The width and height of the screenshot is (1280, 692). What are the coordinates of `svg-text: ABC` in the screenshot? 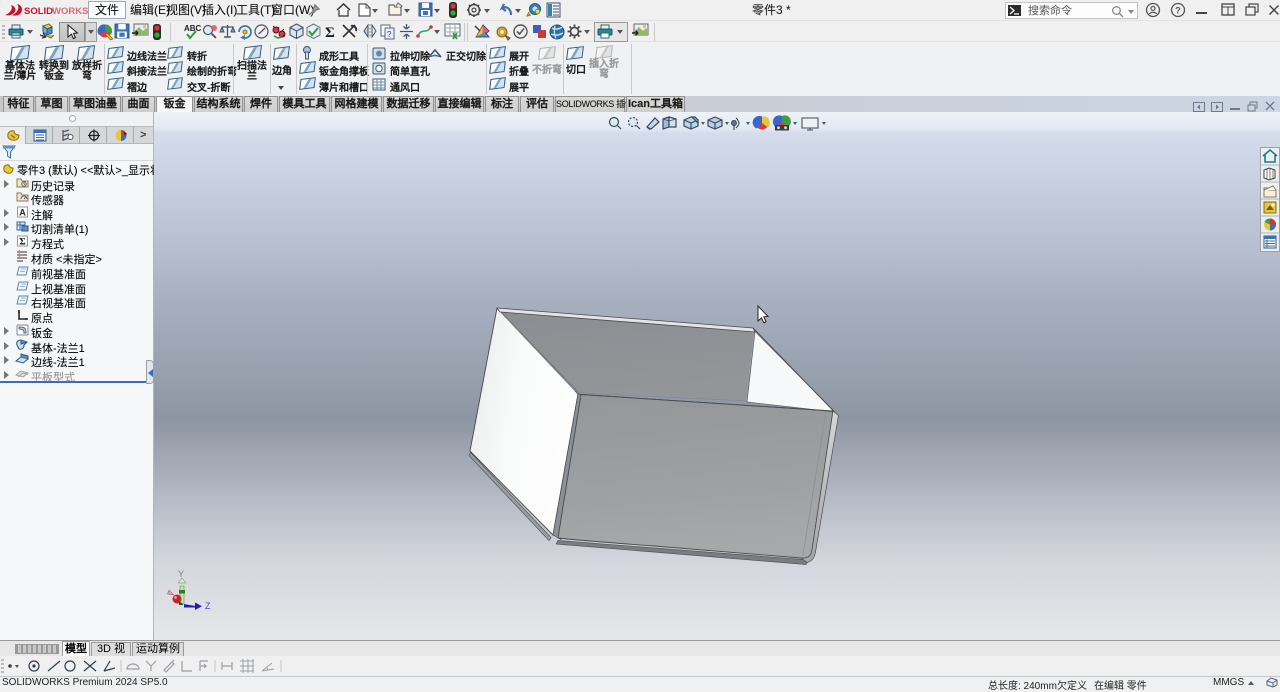 It's located at (193, 28).